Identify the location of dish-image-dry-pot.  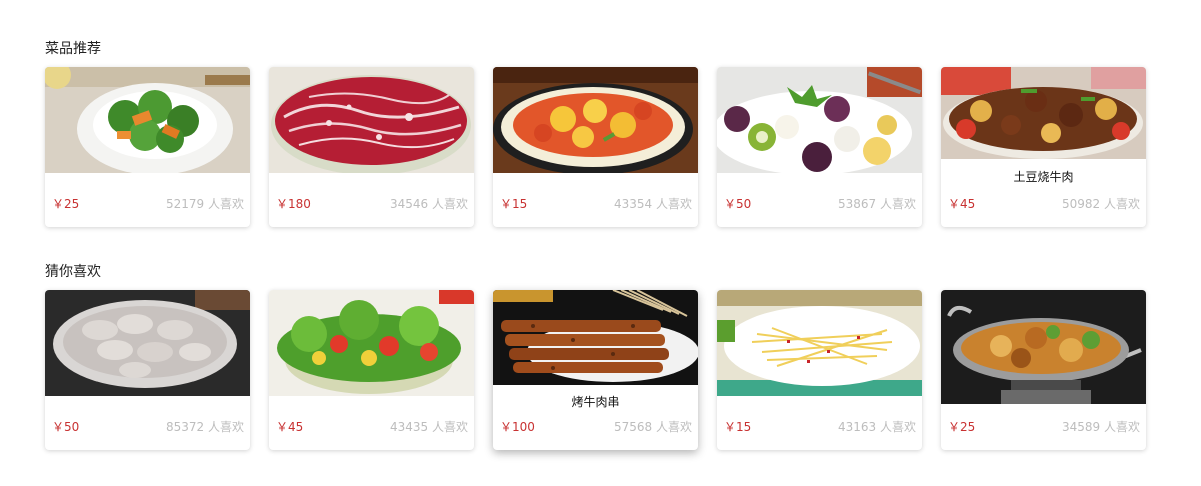
(1043, 347).